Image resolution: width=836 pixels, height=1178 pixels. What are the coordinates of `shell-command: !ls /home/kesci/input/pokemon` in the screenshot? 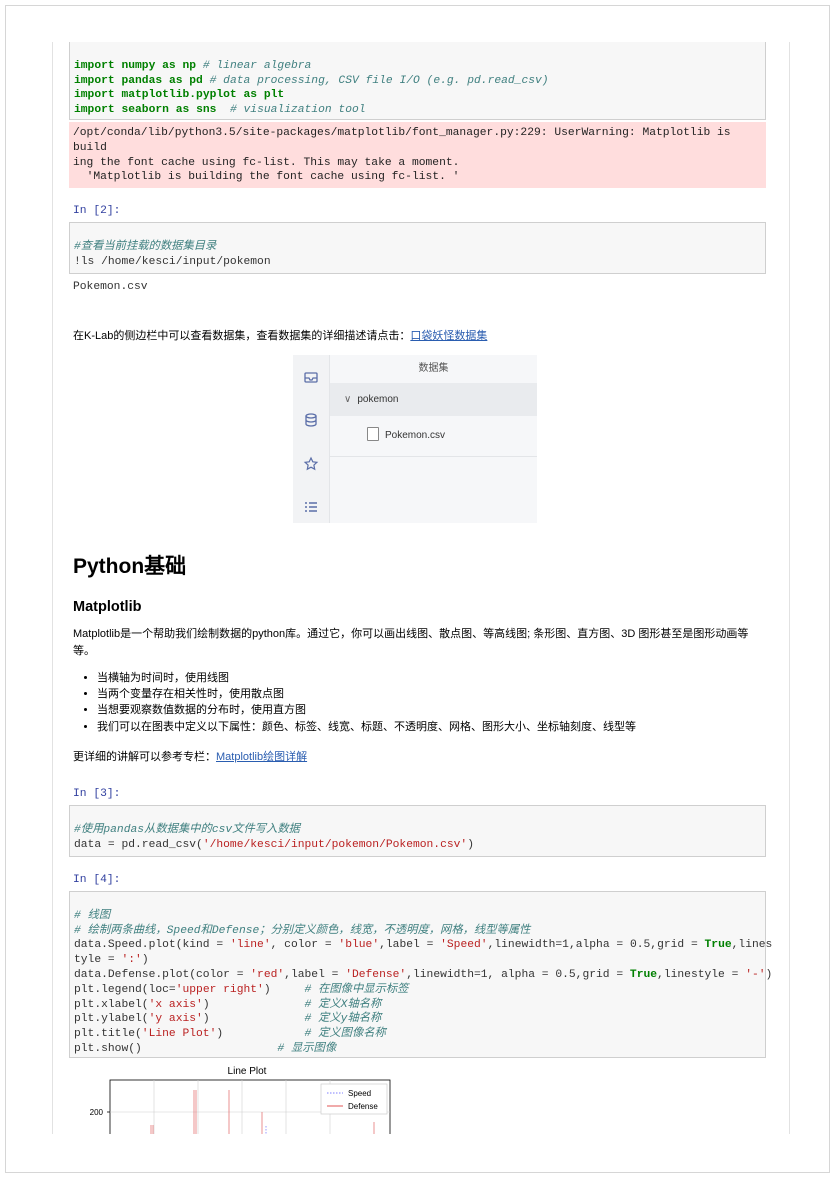 It's located at (172, 261).